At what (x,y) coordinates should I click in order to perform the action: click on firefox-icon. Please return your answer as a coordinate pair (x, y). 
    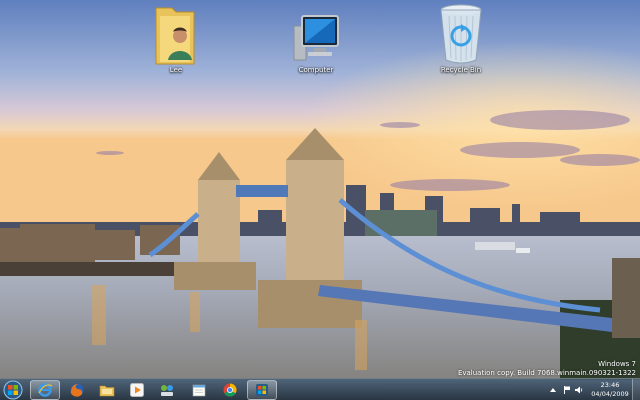
    Looking at the image, I should click on (77, 390).